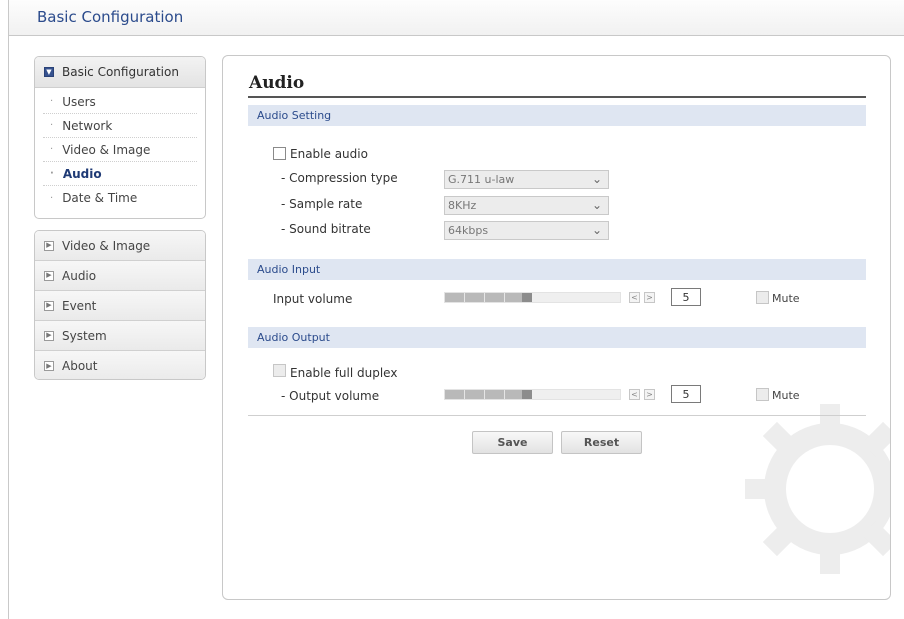 The height and width of the screenshot is (619, 904). I want to click on input-volume-label: Input volume, so click(313, 299).